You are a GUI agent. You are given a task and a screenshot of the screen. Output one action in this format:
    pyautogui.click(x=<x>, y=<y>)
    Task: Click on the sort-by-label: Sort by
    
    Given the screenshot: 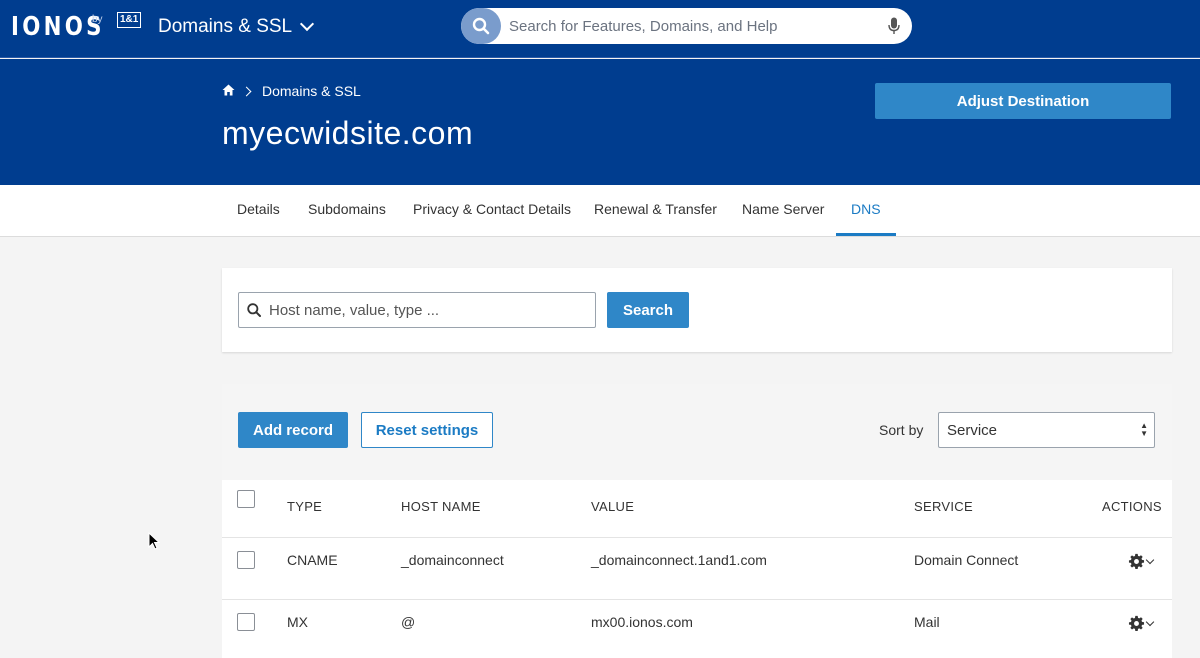 What is the action you would take?
    pyautogui.click(x=901, y=430)
    